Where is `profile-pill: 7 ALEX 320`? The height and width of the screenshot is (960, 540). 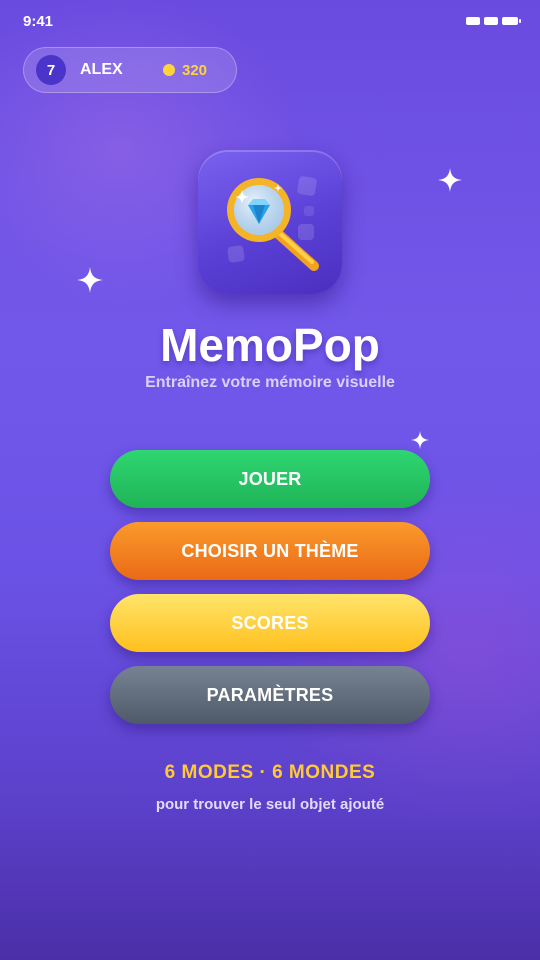 profile-pill: 7 ALEX 320 is located at coordinates (130, 70).